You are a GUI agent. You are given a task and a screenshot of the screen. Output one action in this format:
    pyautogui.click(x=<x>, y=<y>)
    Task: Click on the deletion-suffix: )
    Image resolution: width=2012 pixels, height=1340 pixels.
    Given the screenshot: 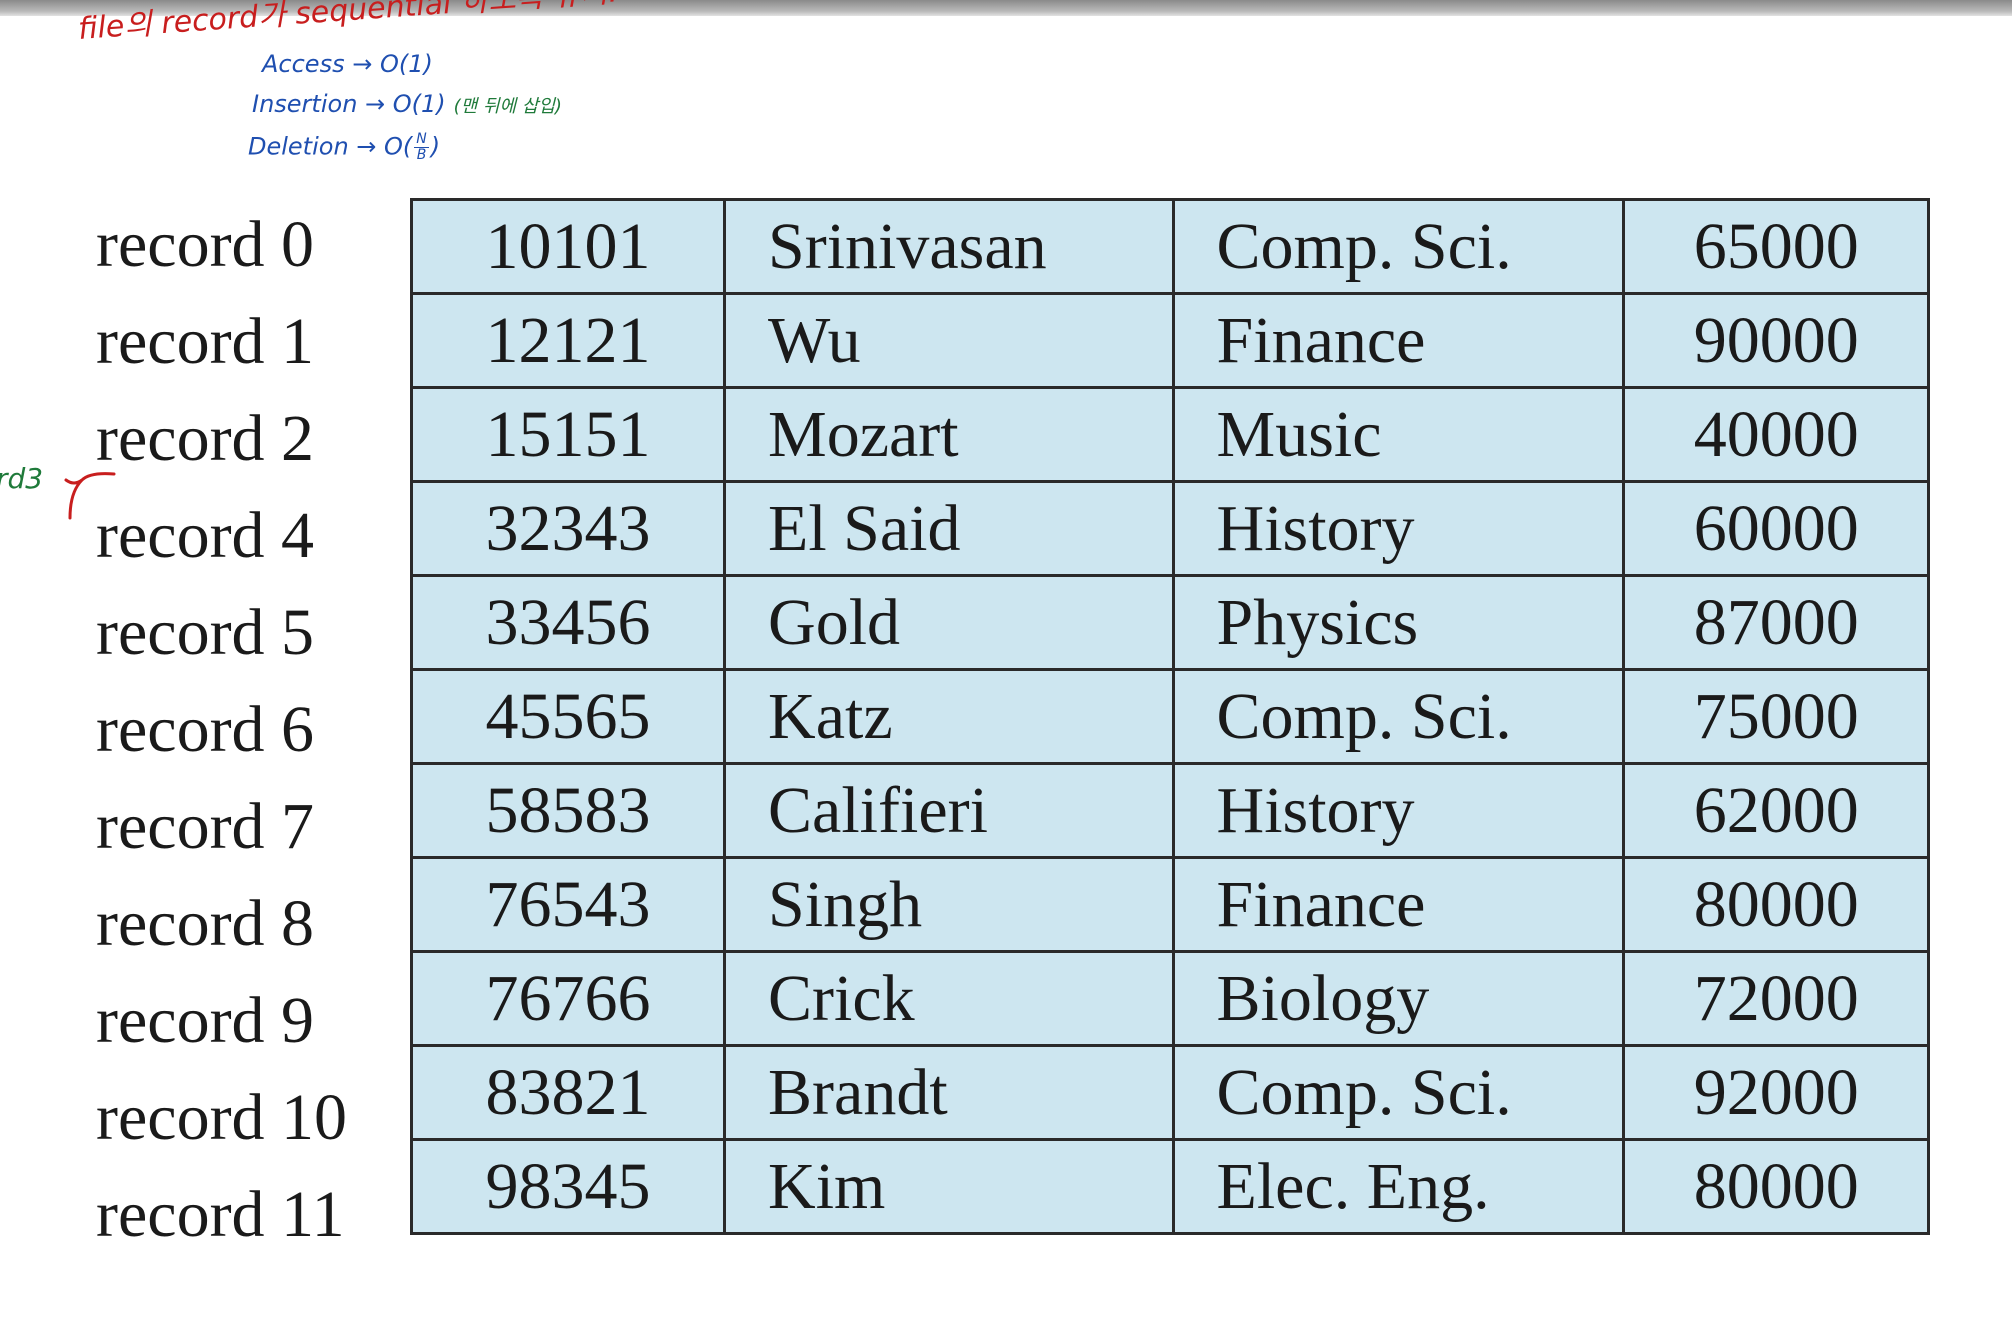 What is the action you would take?
    pyautogui.click(x=435, y=146)
    